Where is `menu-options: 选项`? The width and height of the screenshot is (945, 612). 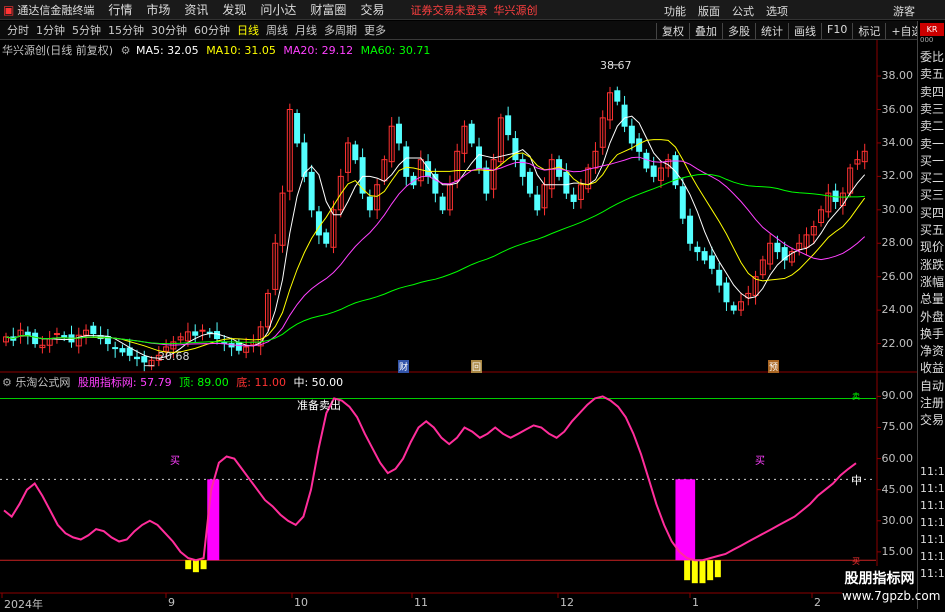
menu-options: 选项 is located at coordinates (777, 11).